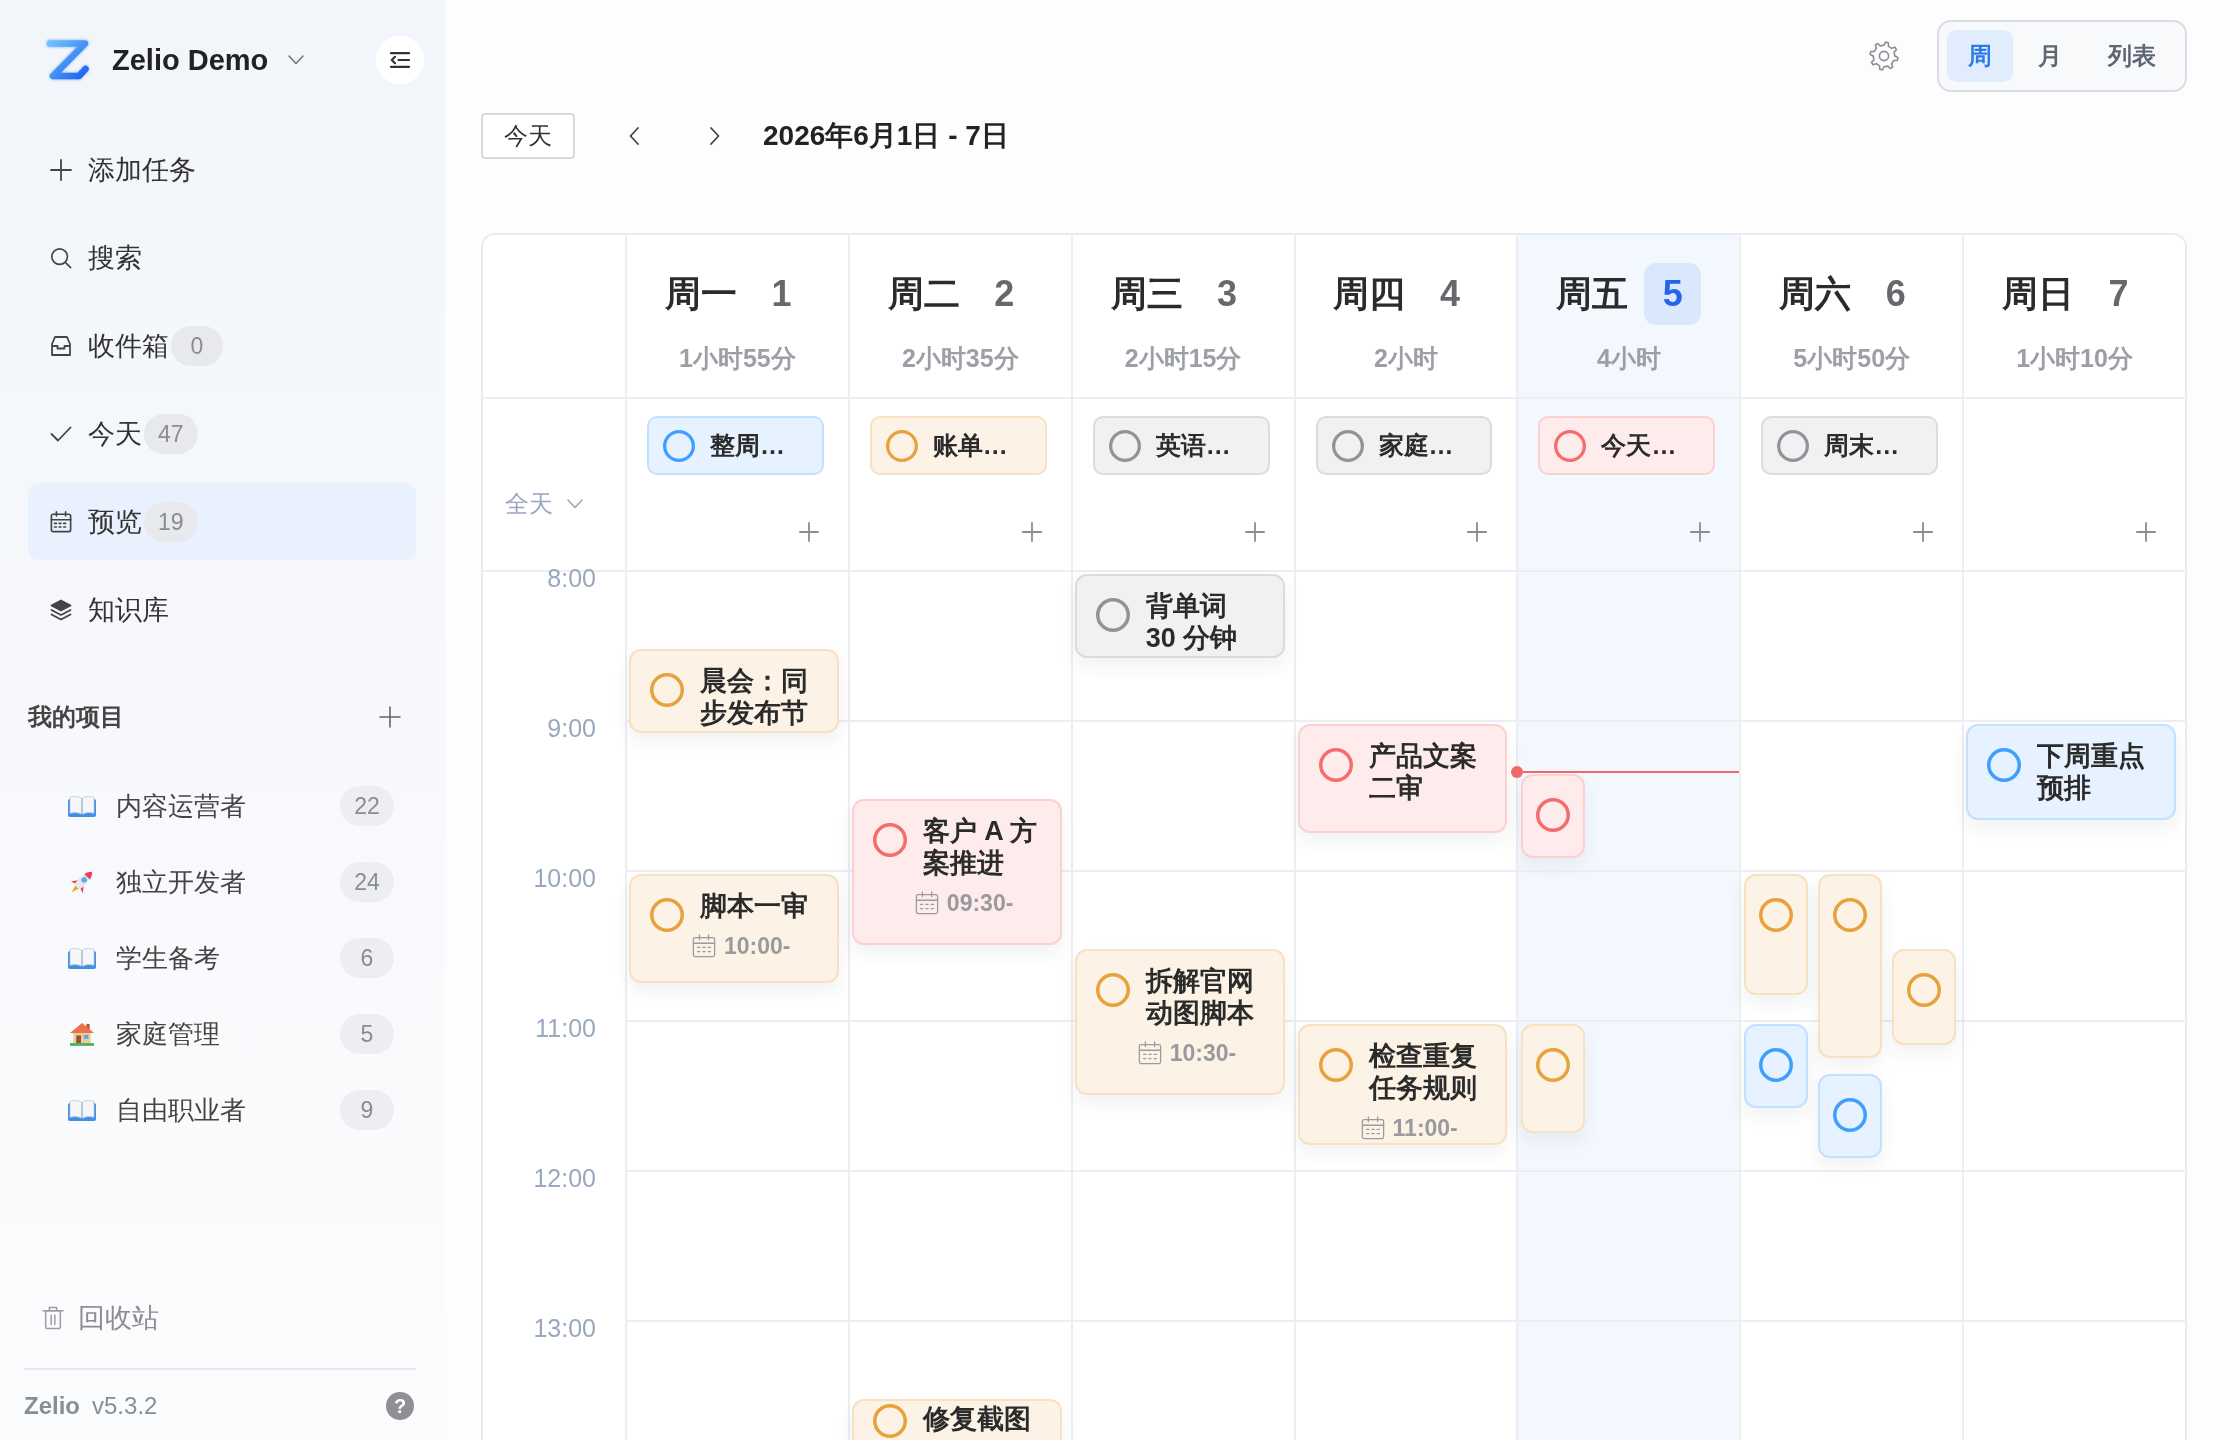 Image resolution: width=2240 pixels, height=1440 pixels. Describe the element at coordinates (390, 717) in the screenshot. I see `add-project-button` at that location.